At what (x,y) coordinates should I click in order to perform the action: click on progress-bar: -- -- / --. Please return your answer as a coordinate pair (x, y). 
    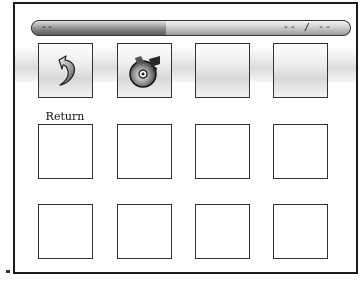
    Looking at the image, I should click on (191, 28).